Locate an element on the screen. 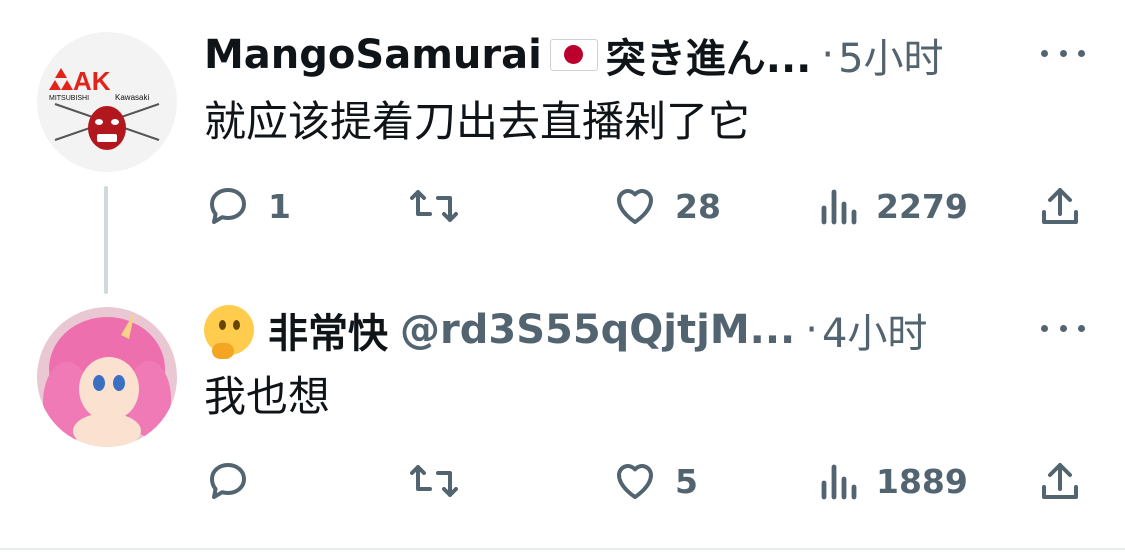 The image size is (1125, 556). tweet-header: MangoSamurai 突き進ん... · 5小时 is located at coordinates (629, 56).